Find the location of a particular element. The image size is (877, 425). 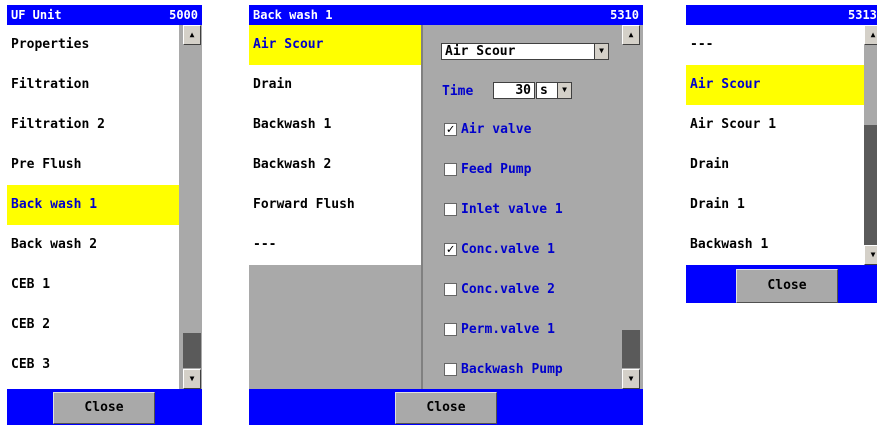

option-conc-valve-2: Conc.valve 2 is located at coordinates (529, 290).